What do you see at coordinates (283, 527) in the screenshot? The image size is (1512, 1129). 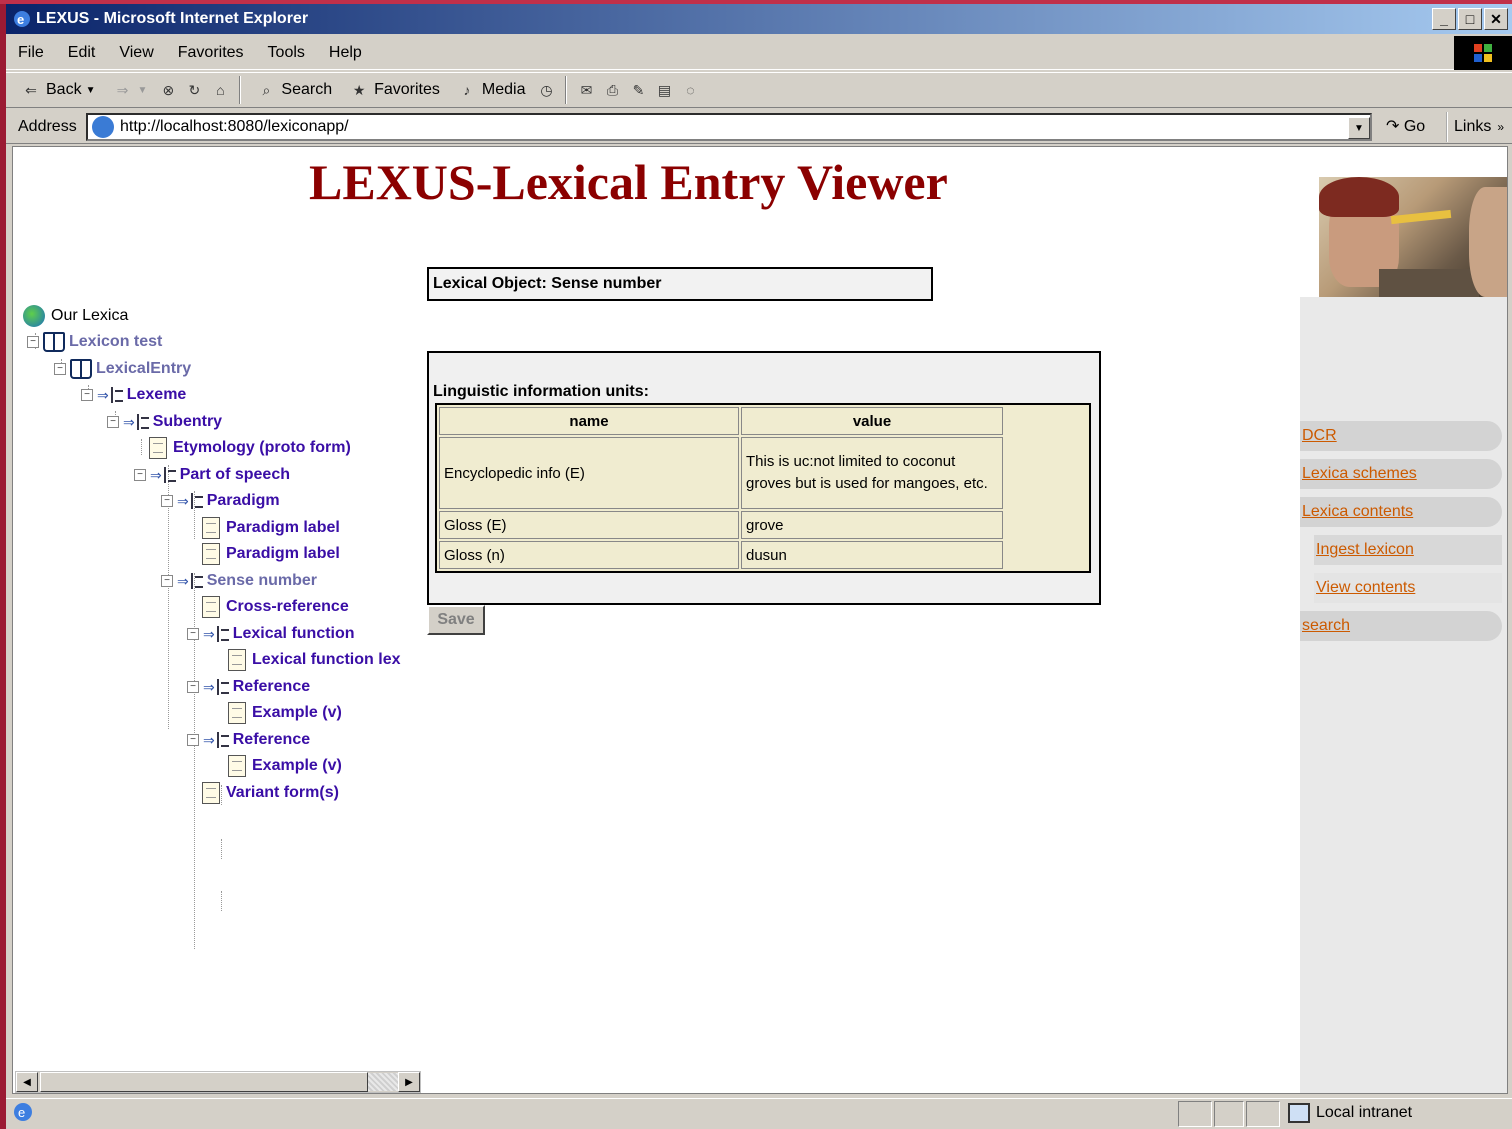 I see `tree-label: Paradigm label` at bounding box center [283, 527].